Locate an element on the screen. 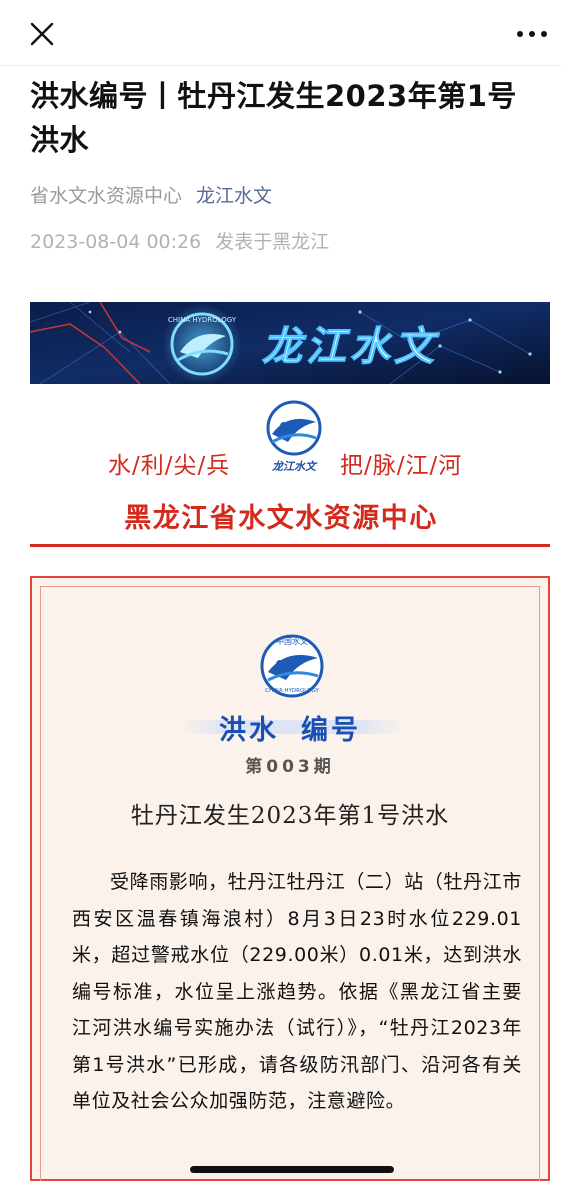 The width and height of the screenshot is (562, 1181). slogan-left: 水/利/尖/兵 is located at coordinates (169, 466).